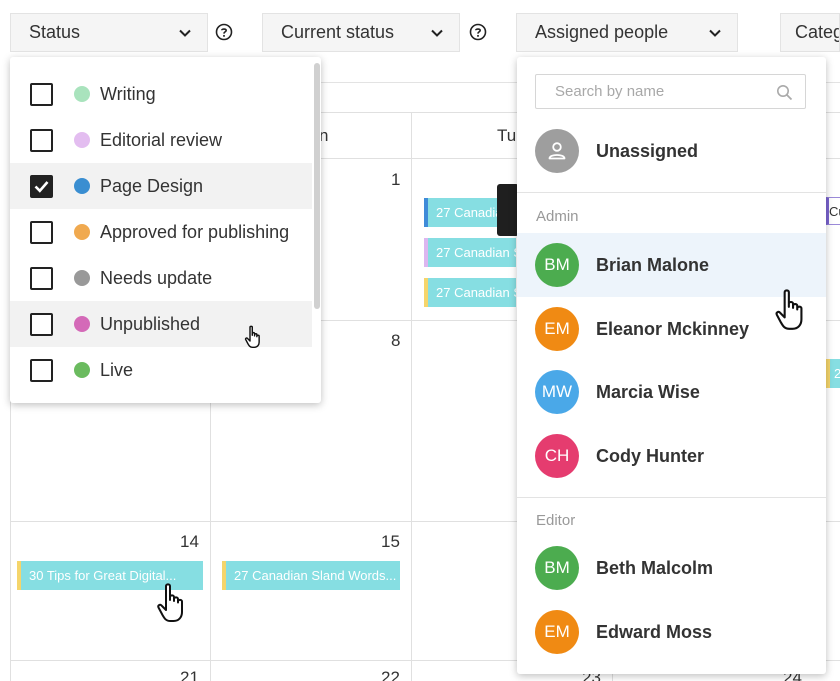  I want to click on checkbox-checked, so click(41, 186).